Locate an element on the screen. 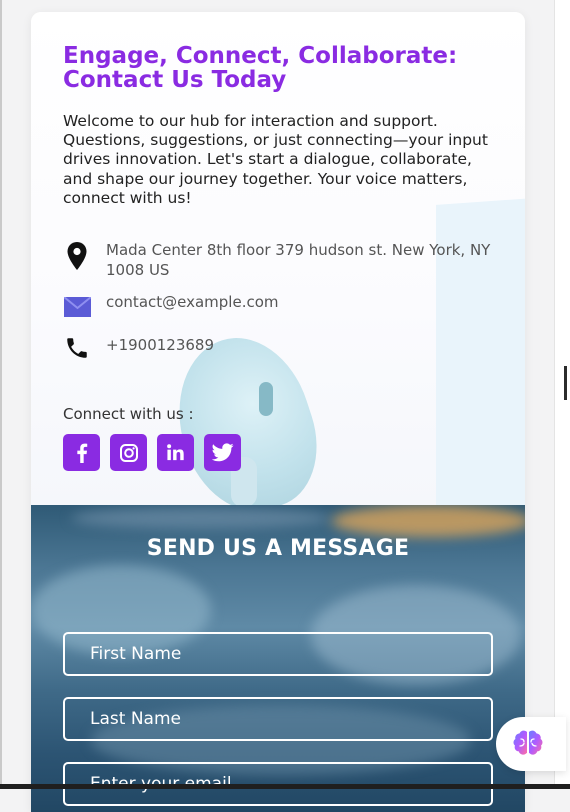 The width and height of the screenshot is (570, 812). facebook-button is located at coordinates (81, 452).